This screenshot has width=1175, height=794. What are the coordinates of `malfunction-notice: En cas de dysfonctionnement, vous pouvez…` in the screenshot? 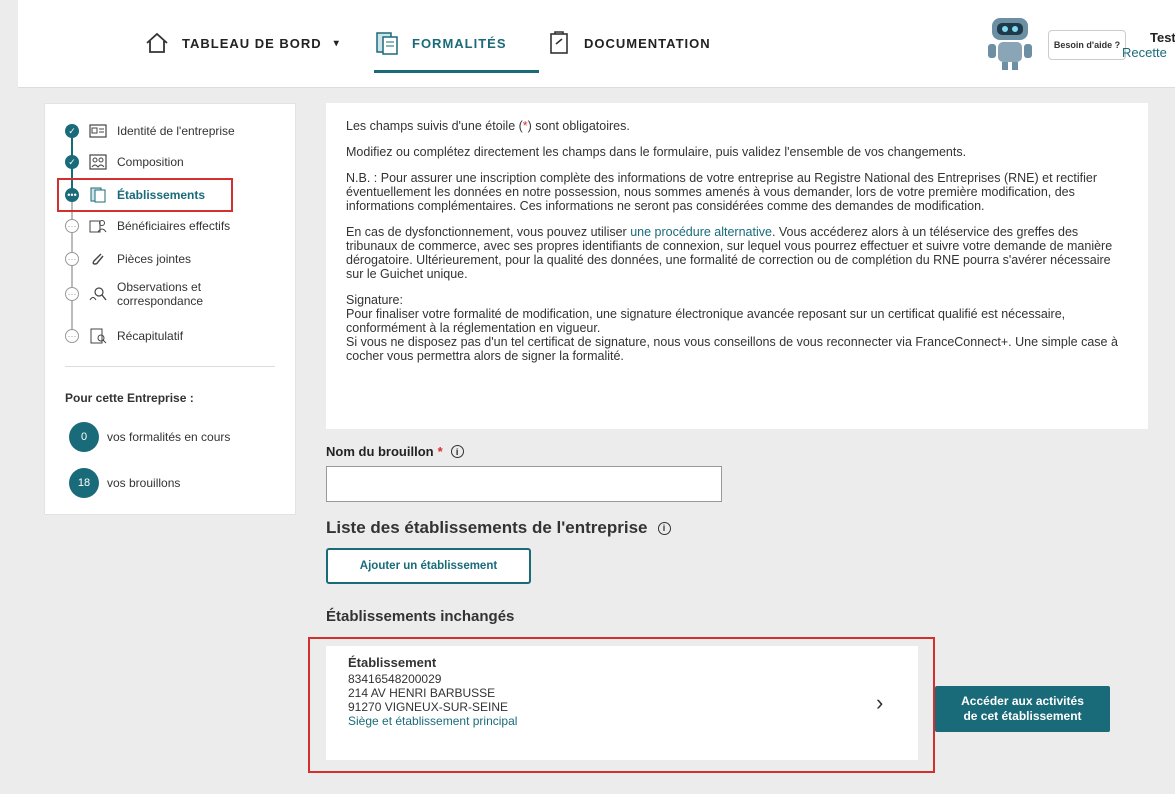 It's located at (737, 253).